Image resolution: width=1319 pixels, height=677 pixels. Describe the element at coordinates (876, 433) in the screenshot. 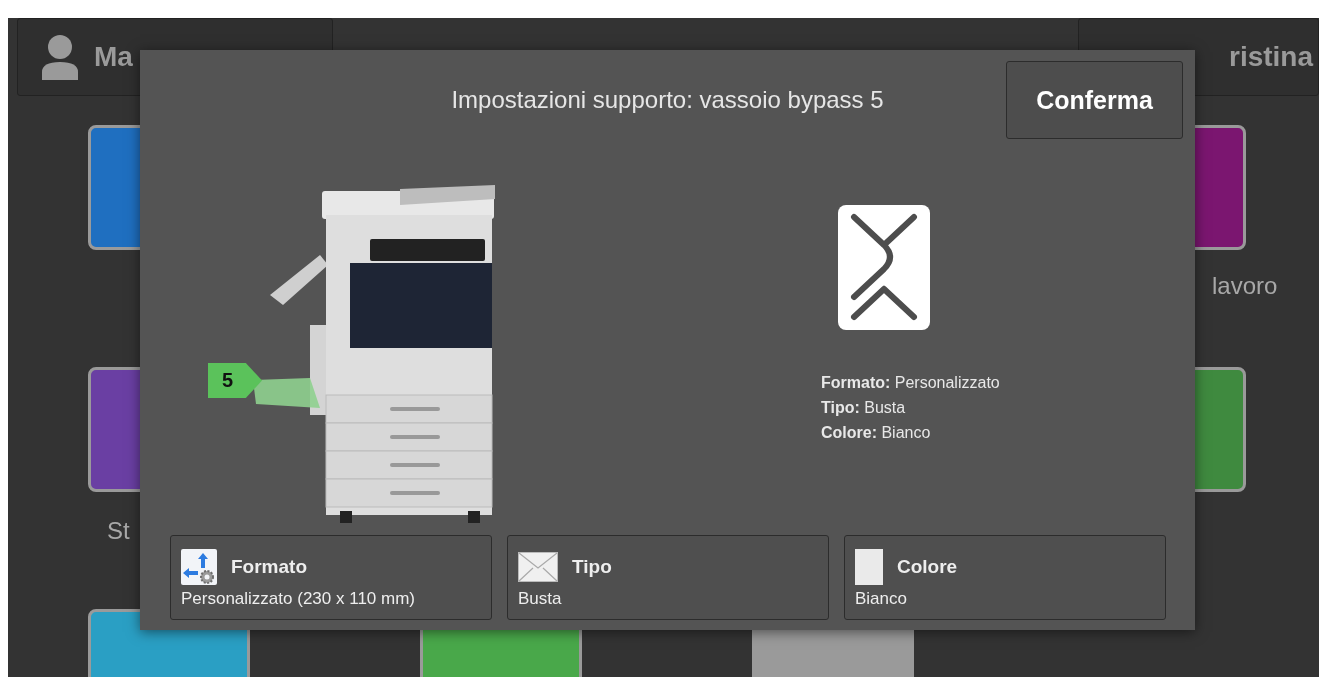

I see `media-summary-line: Colore: Bianco` at that location.